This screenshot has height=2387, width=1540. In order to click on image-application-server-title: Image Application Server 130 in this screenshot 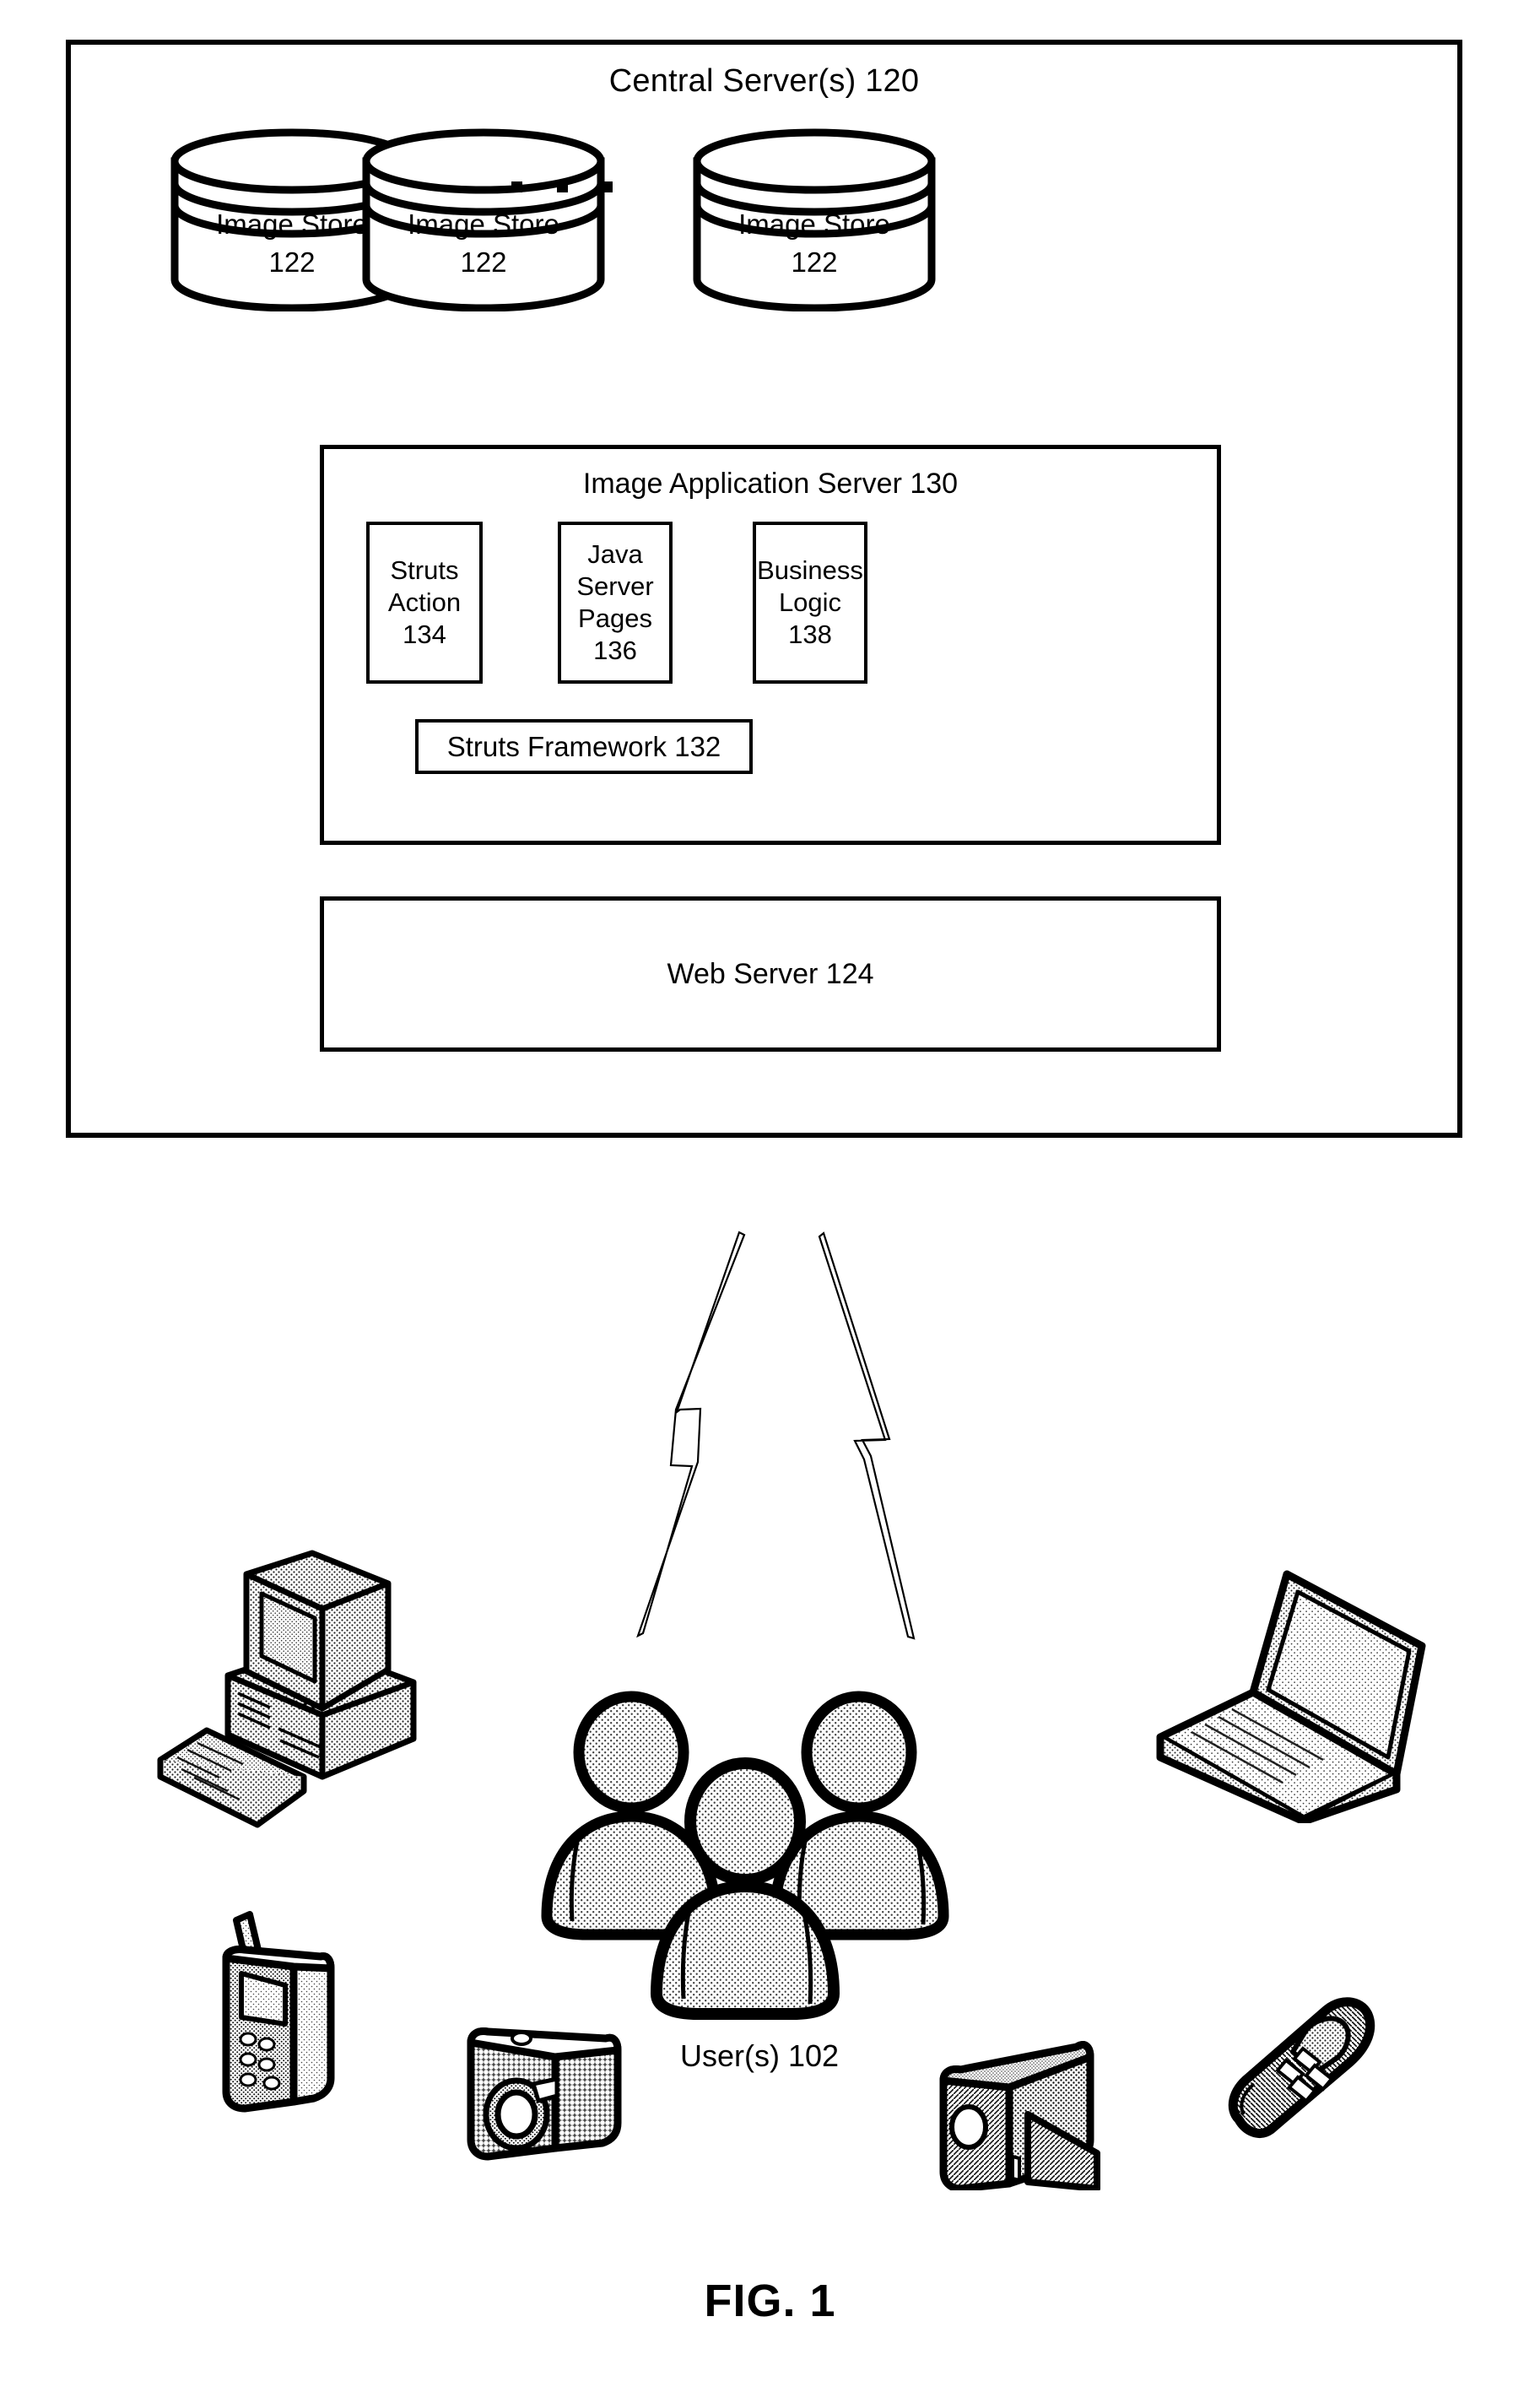, I will do `click(771, 484)`.